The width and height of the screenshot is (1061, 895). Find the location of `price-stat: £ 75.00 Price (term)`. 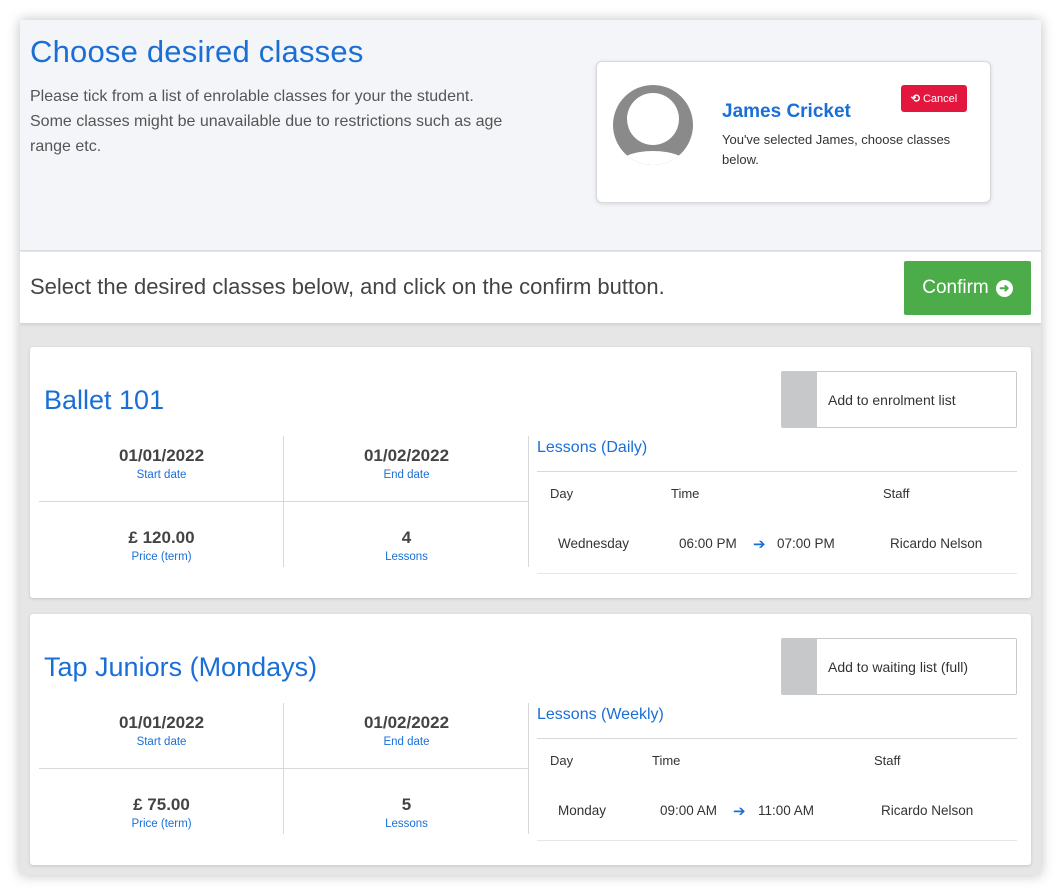

price-stat: £ 75.00 Price (term) is located at coordinates (161, 817).